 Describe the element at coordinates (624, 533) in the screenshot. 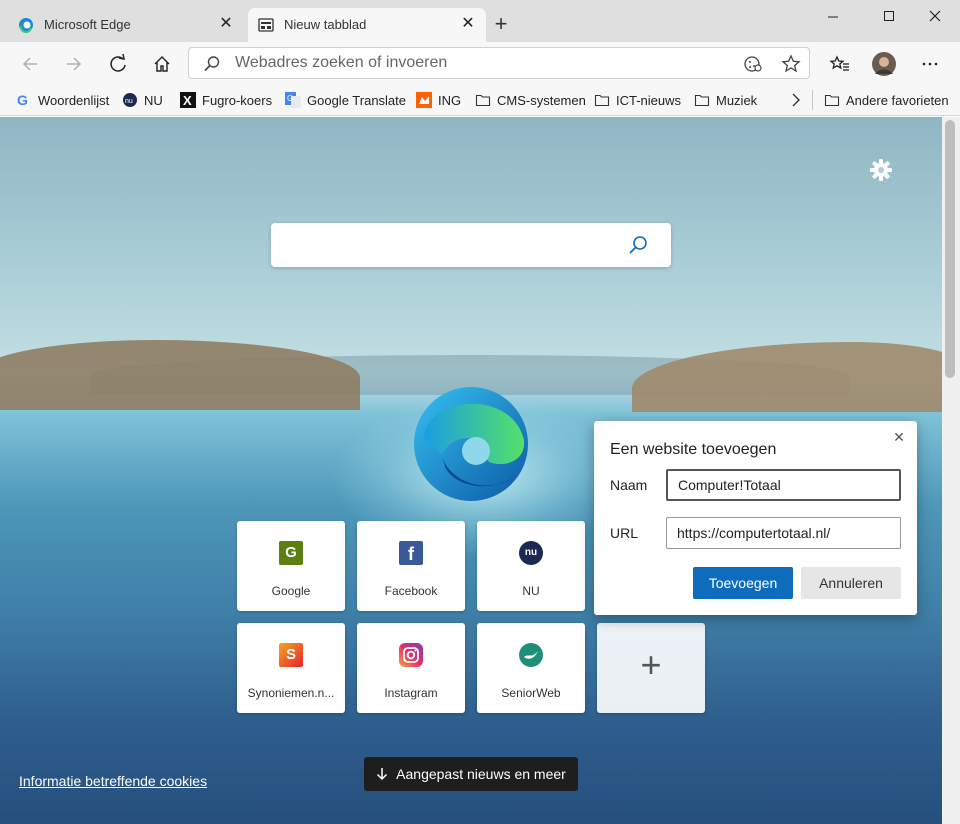

I see `url-label: URL` at that location.